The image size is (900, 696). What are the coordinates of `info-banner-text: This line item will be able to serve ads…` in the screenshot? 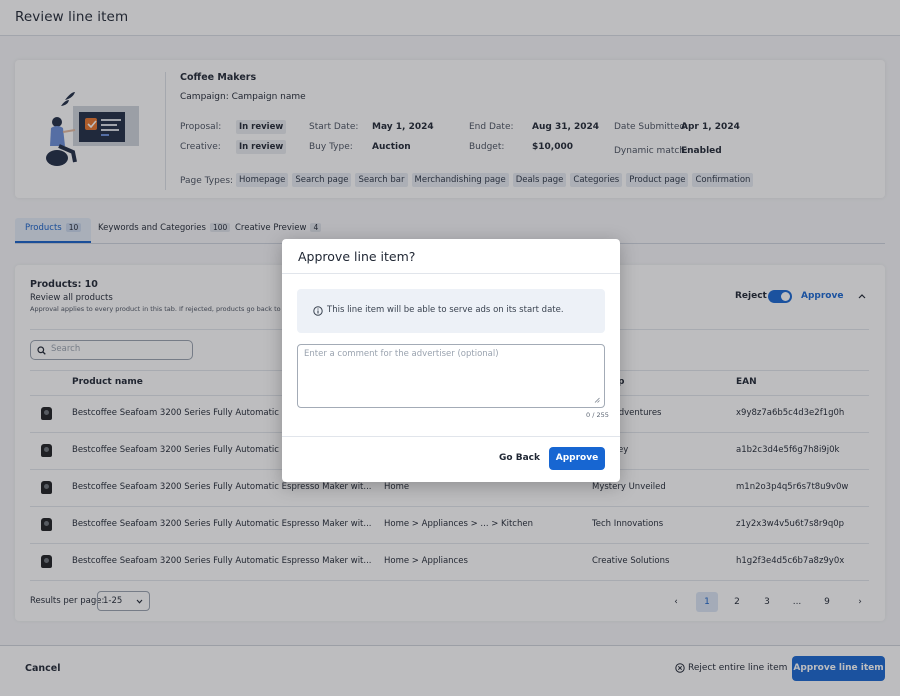 It's located at (445, 310).